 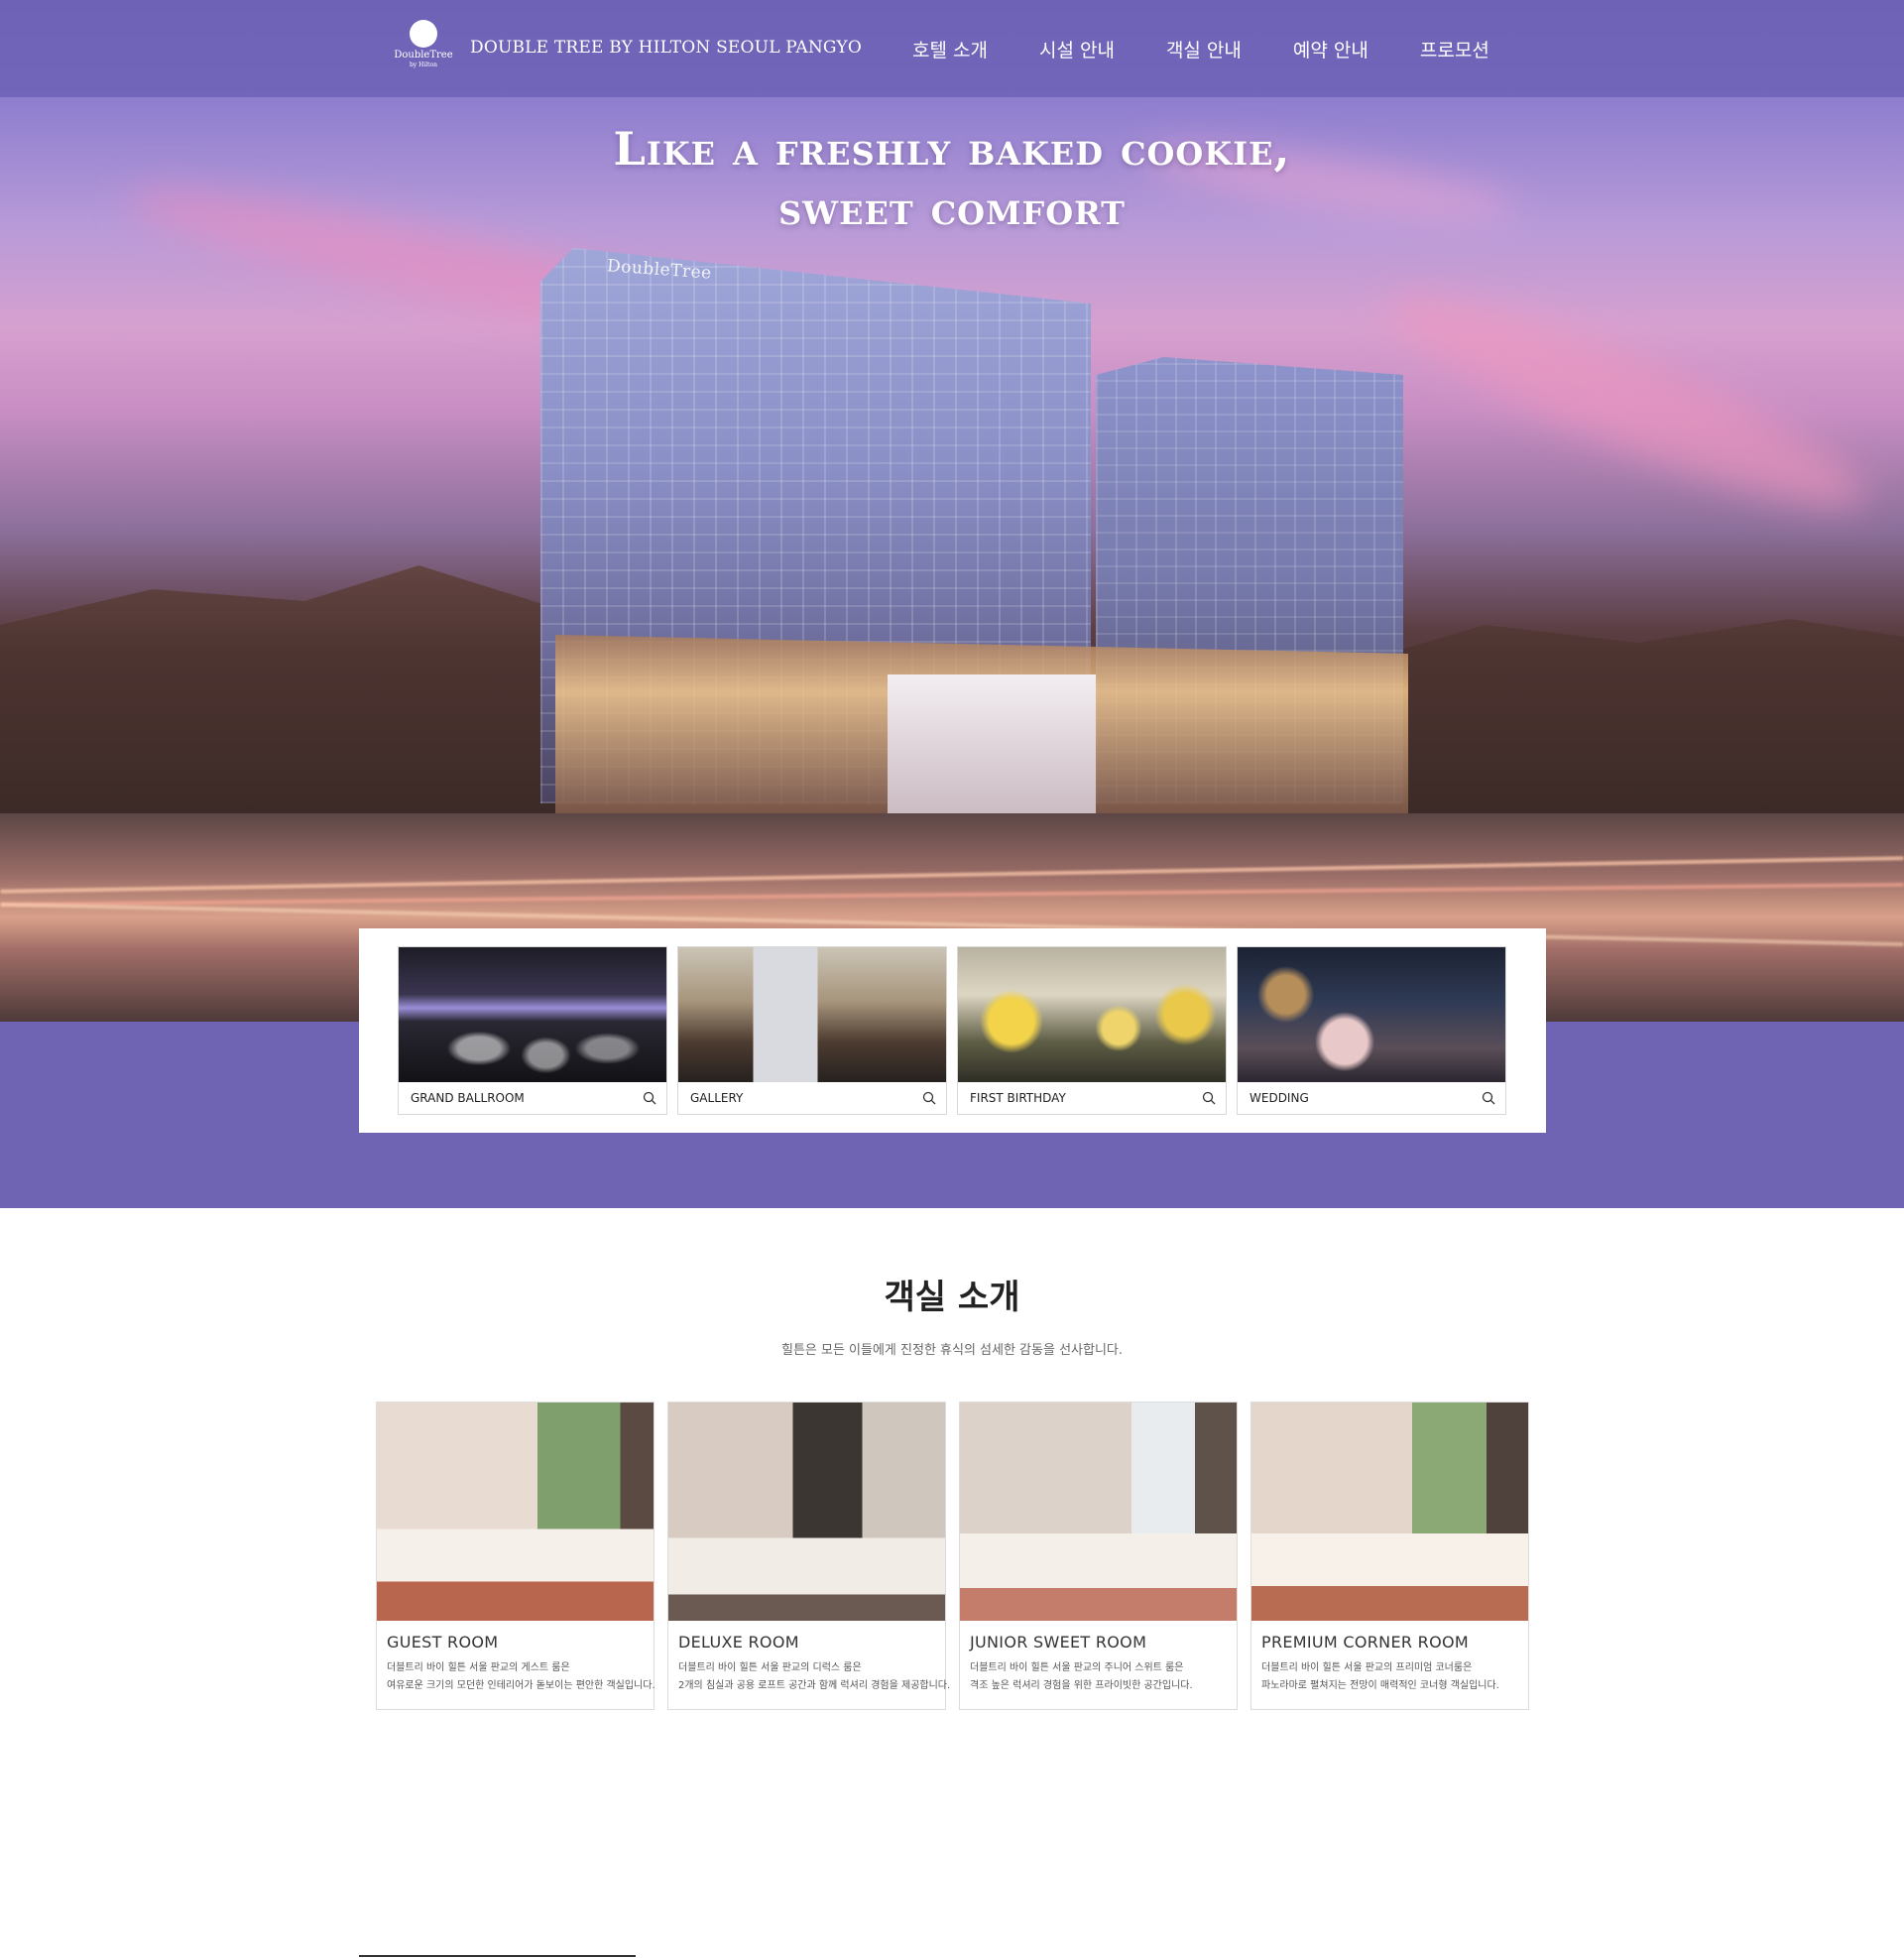 What do you see at coordinates (1389, 1512) in the screenshot?
I see `premium-corner-room-image` at bounding box center [1389, 1512].